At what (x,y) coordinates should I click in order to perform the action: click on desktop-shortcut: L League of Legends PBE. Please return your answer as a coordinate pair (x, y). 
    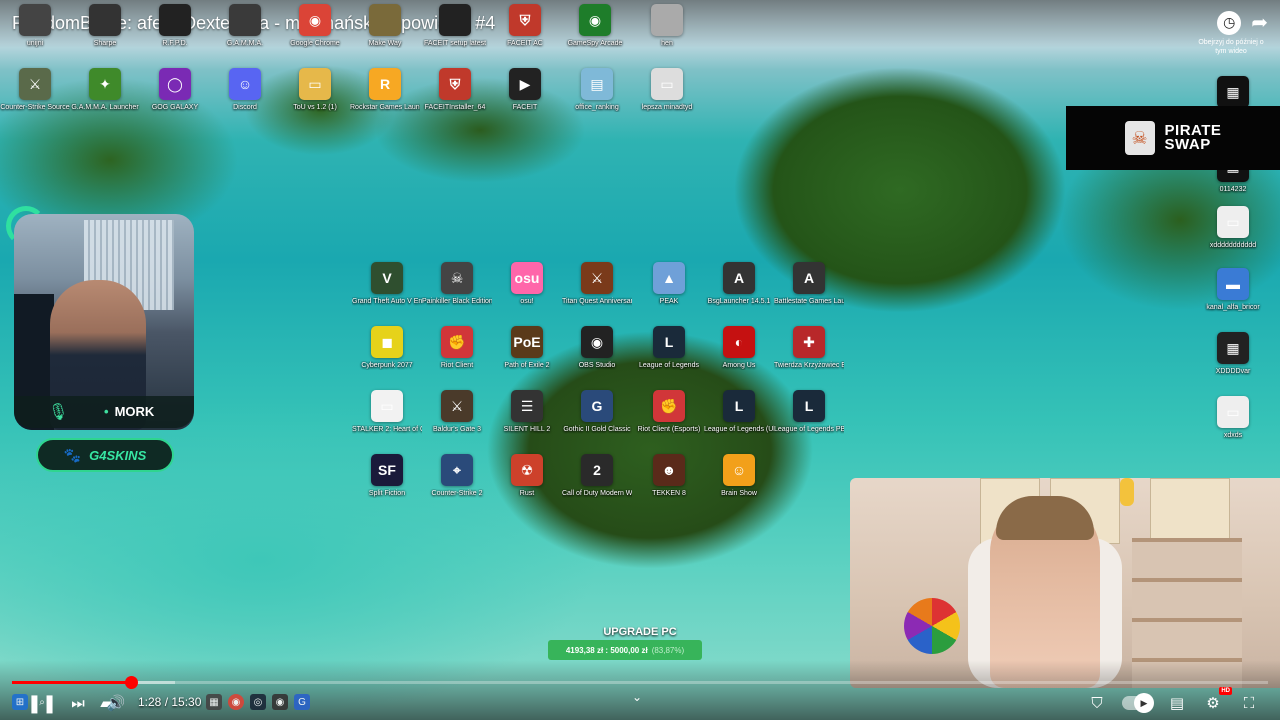
    Looking at the image, I should click on (809, 412).